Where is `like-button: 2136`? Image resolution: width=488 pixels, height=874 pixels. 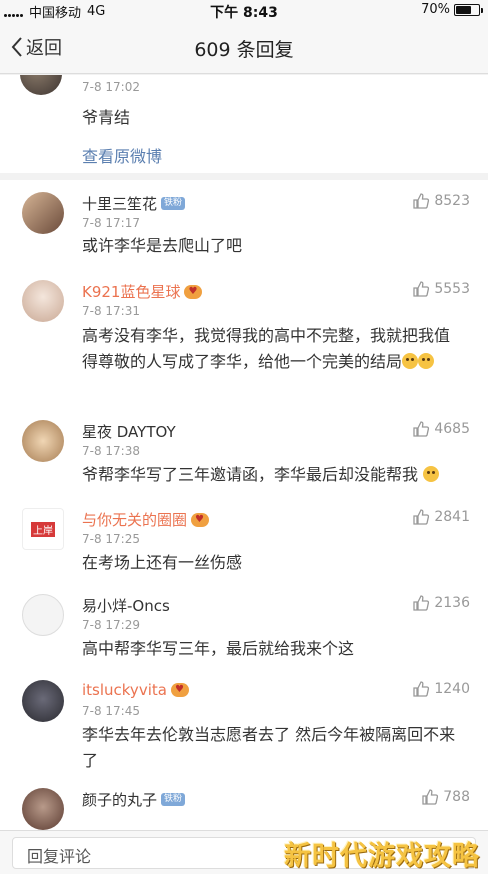
like-button: 2136 is located at coordinates (441, 603).